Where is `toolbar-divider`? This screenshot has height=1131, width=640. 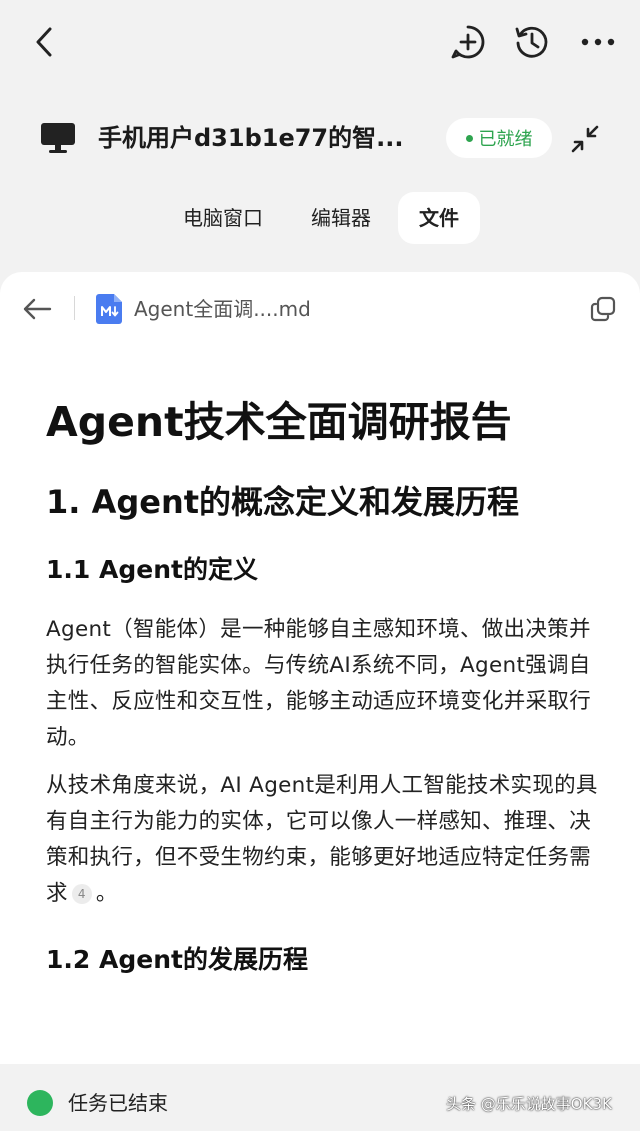 toolbar-divider is located at coordinates (74, 308).